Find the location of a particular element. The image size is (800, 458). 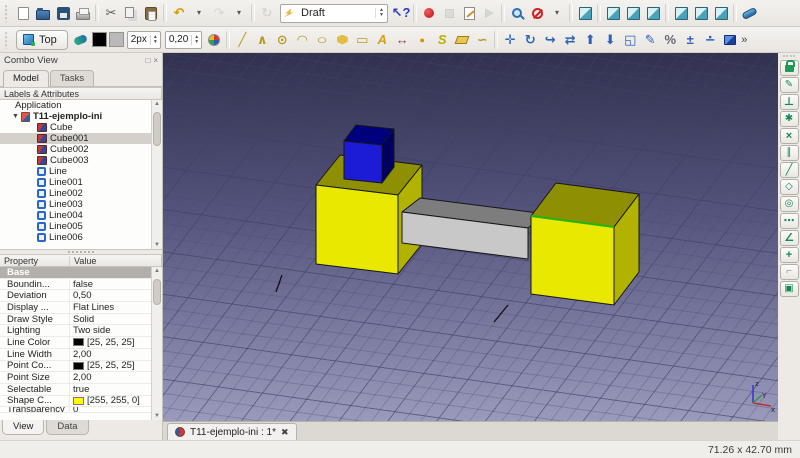

snap-lock-button is located at coordinates (789, 67).